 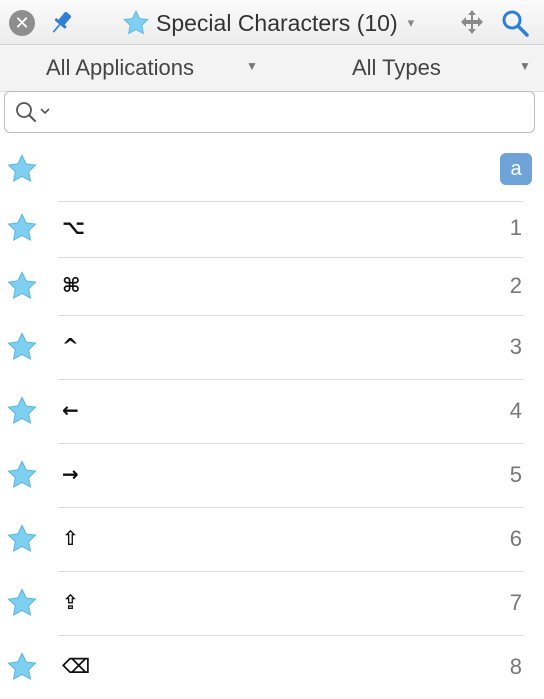 I want to click on list-item-text: ⇧, so click(x=70, y=538).